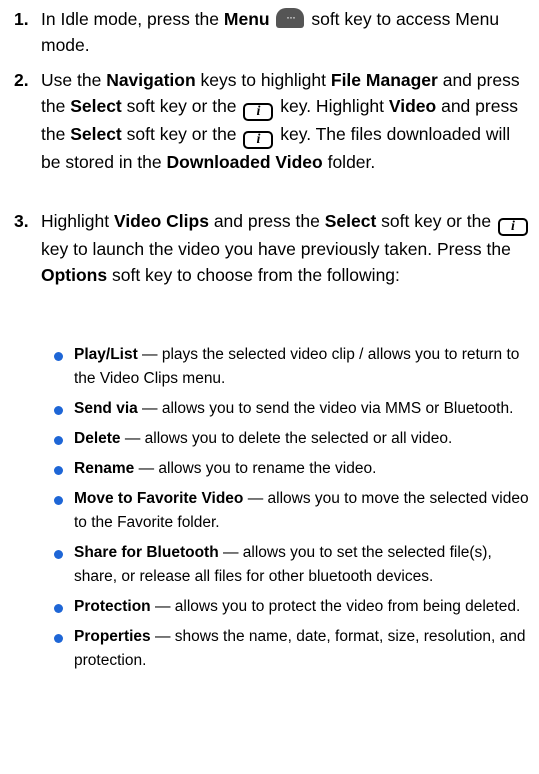 The width and height of the screenshot is (539, 774). What do you see at coordinates (332, 106) in the screenshot?
I see `text: key. Highlight` at bounding box center [332, 106].